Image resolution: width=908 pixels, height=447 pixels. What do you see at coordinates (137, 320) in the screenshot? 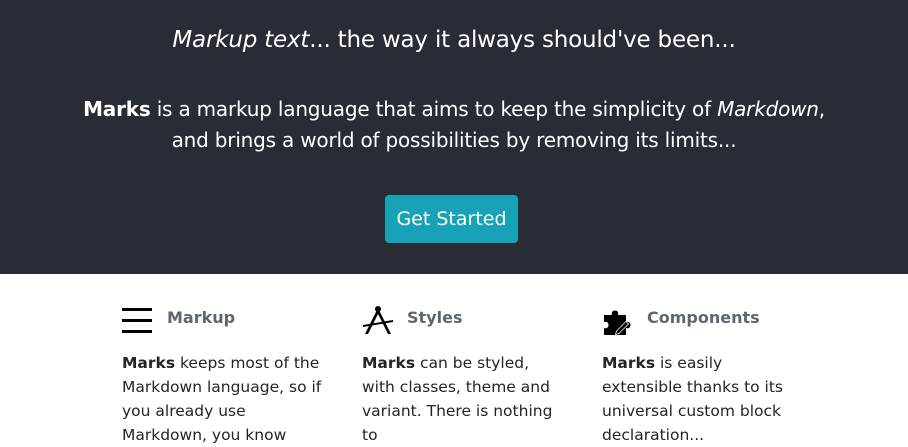
I see `hamburger-menu-icon` at bounding box center [137, 320].